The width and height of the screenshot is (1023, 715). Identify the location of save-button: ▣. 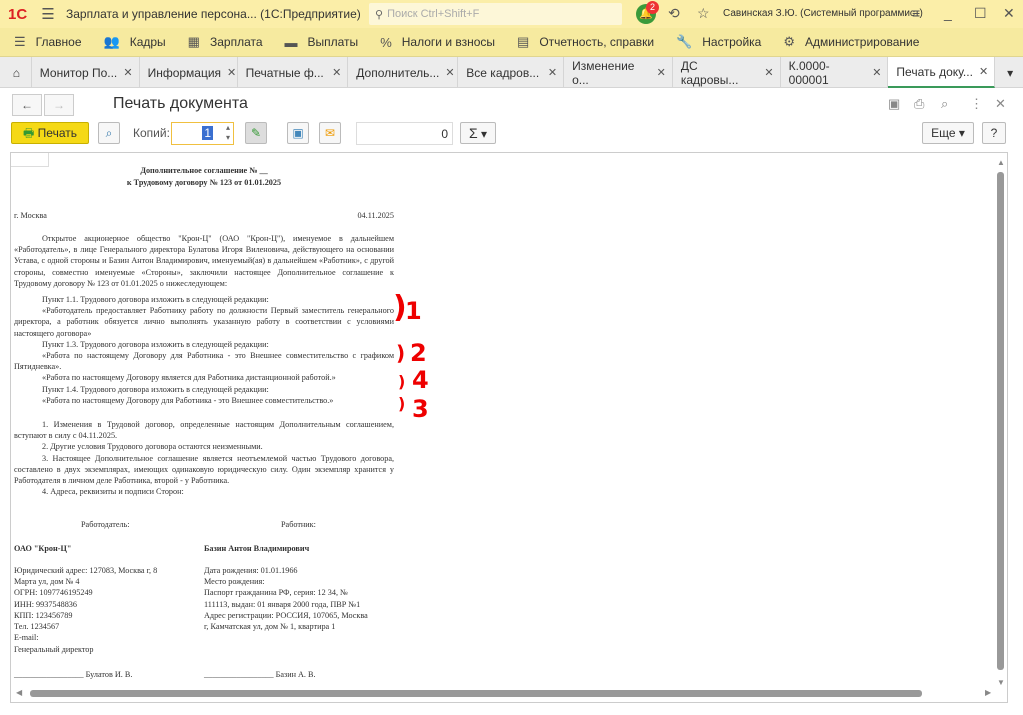
(298, 133).